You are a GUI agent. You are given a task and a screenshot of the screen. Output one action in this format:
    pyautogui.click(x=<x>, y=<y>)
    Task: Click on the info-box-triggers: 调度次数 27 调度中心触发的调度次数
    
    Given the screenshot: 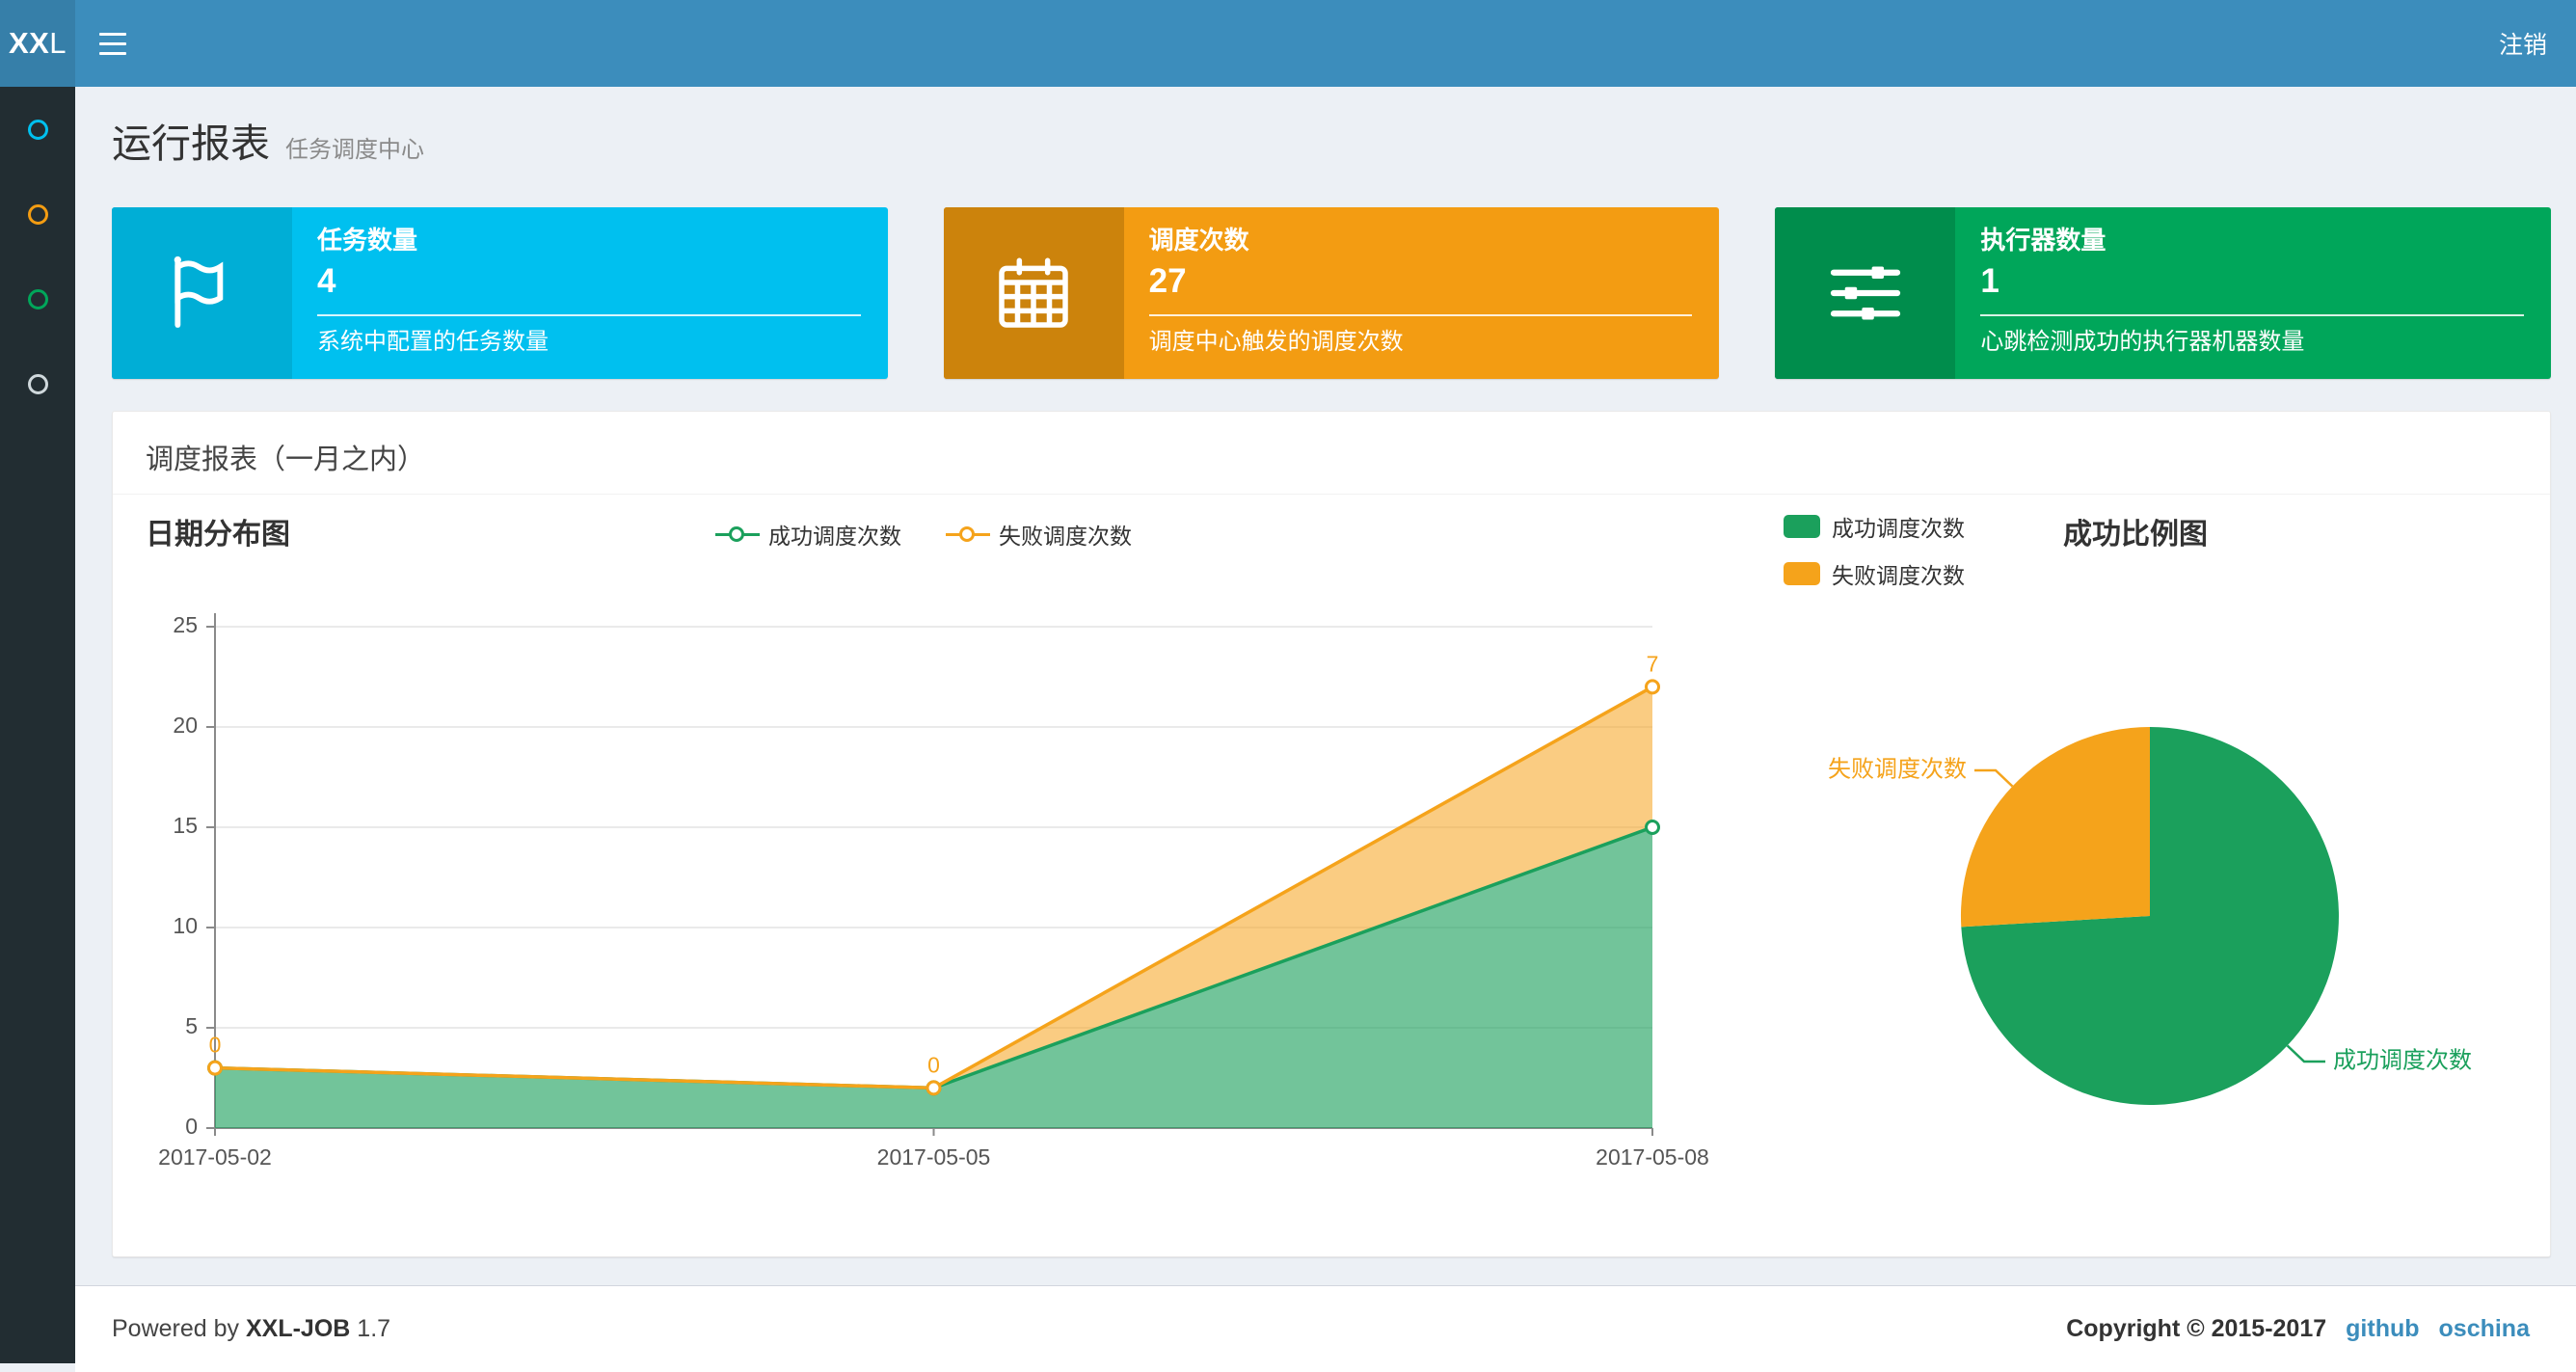 What is the action you would take?
    pyautogui.click(x=1331, y=293)
    